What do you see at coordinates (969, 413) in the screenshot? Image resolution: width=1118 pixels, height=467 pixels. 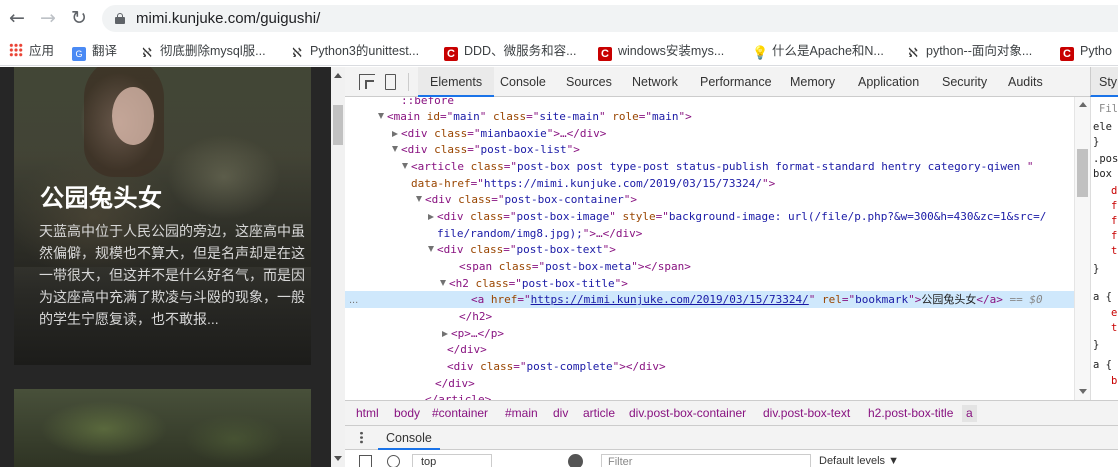 I see `breadcrumb-item-selected: a` at bounding box center [969, 413].